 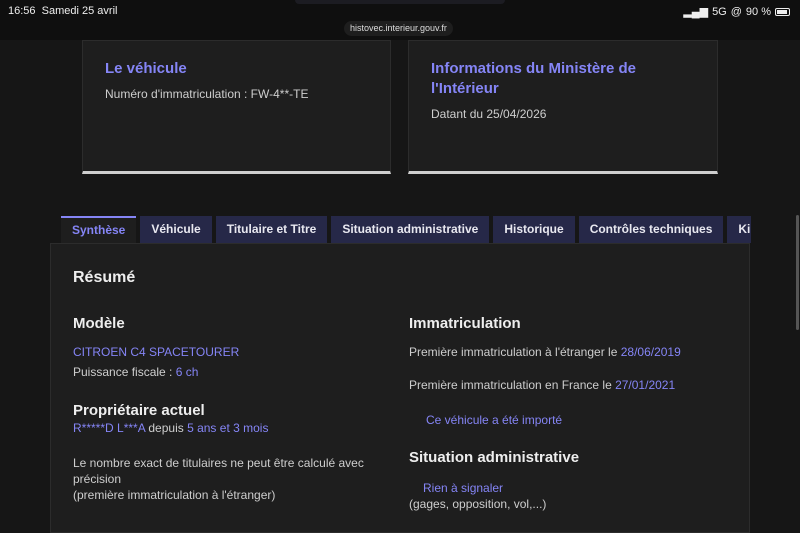 I want to click on first-fr-date: 27/01/2021, so click(x=645, y=385).